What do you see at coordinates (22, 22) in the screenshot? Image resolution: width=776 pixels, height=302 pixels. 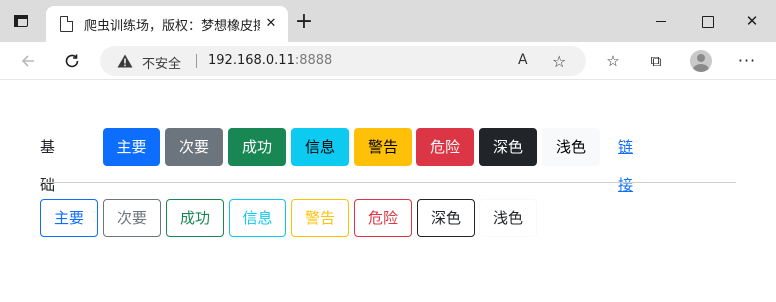 I see `tab-actions-icon` at bounding box center [22, 22].